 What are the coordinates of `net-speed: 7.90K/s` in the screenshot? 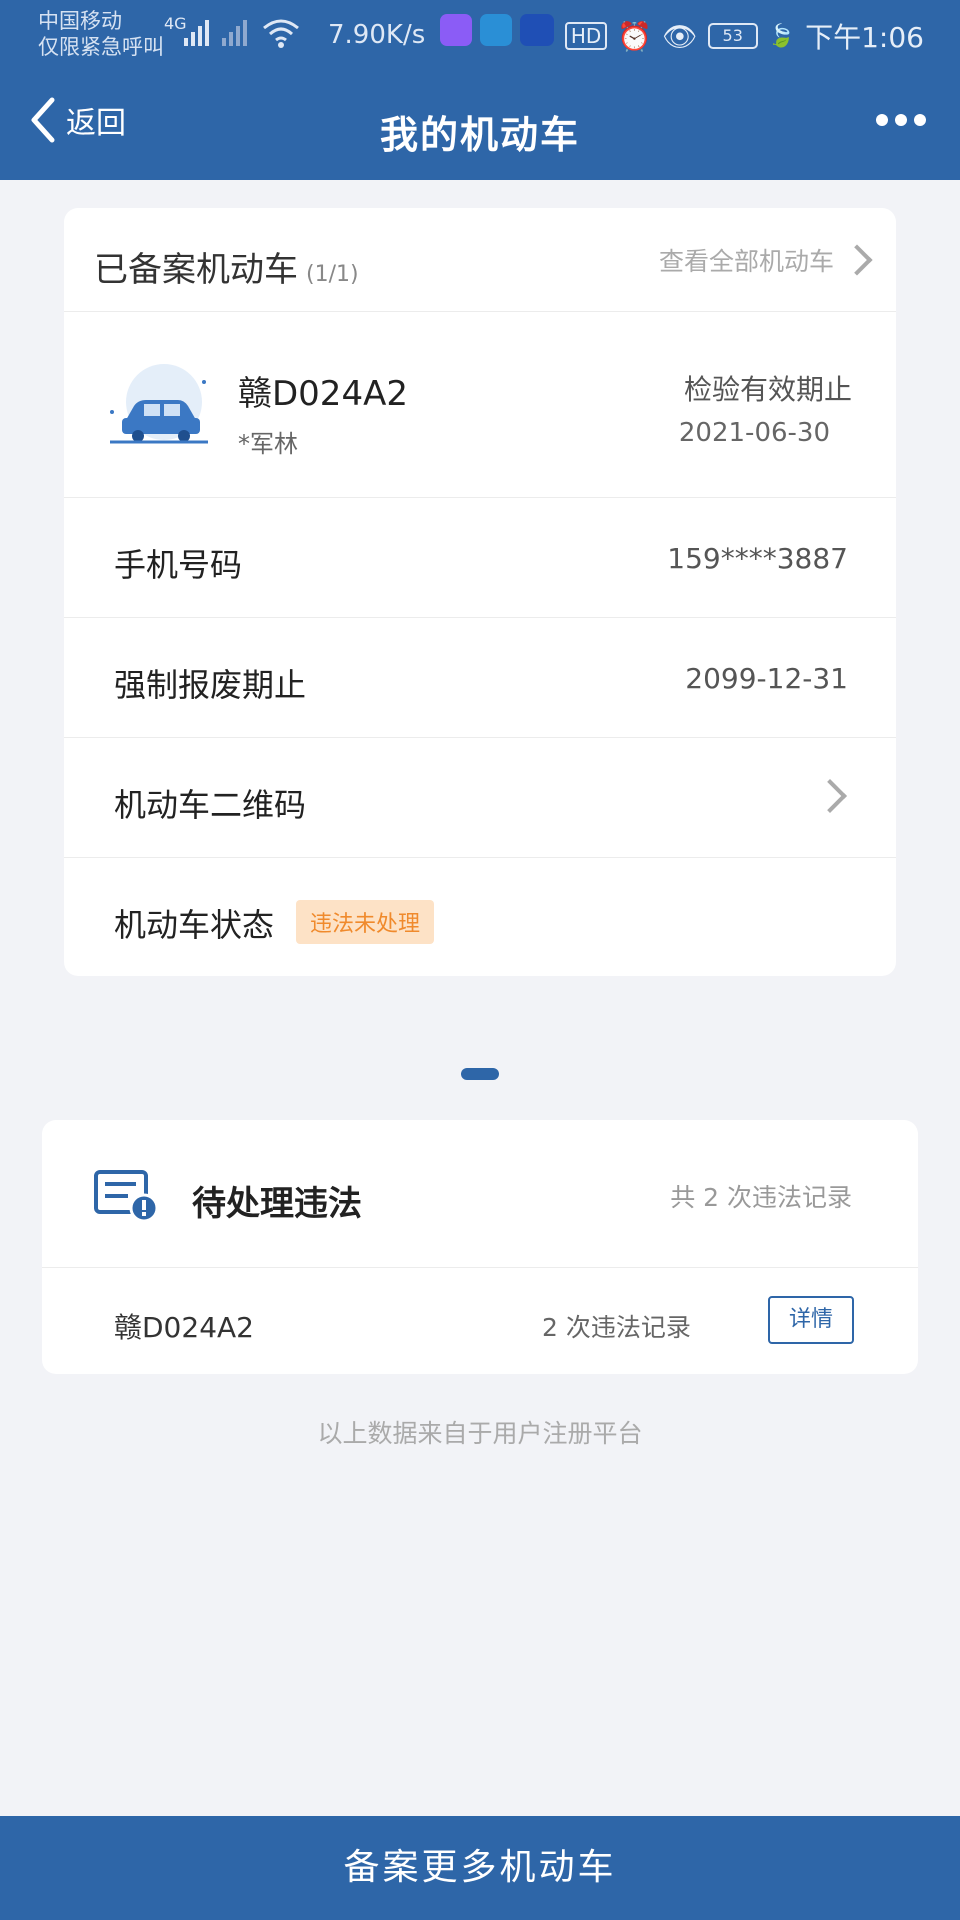 It's located at (377, 35).